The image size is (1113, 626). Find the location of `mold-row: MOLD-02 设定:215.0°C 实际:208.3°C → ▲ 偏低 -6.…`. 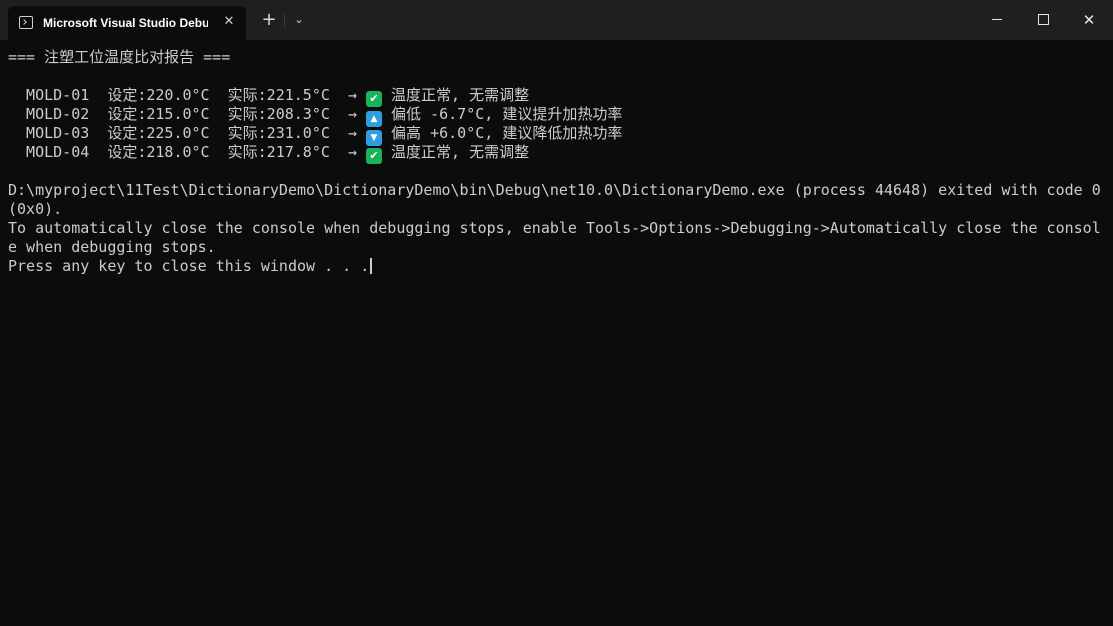

mold-row: MOLD-02 设定:215.0°C 实际:208.3°C → ▲ 偏低 -6.… is located at coordinates (557, 116).